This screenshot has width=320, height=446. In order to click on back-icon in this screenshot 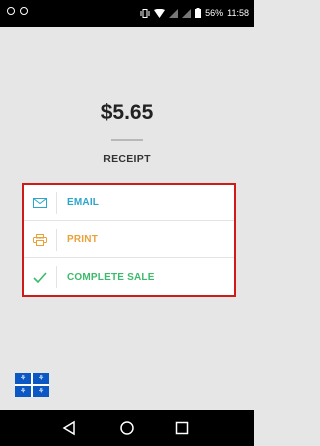, I will do `click(70, 428)`.